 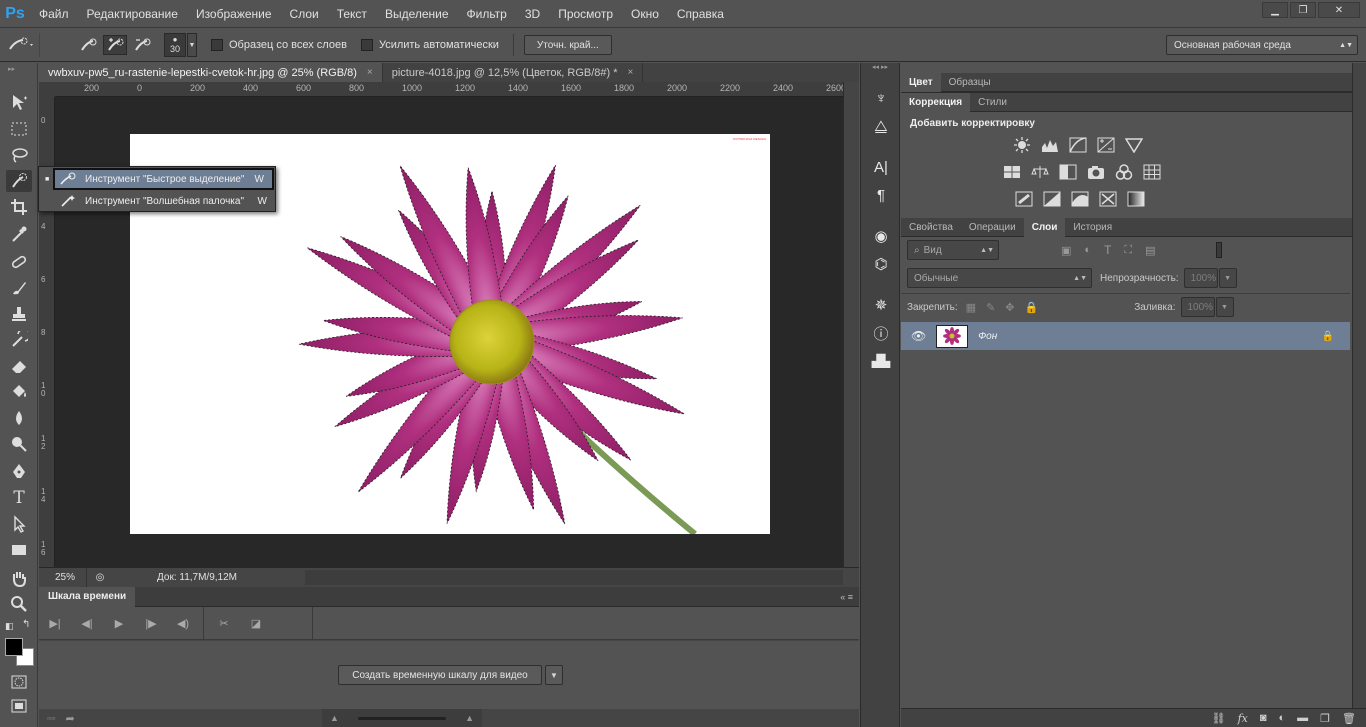 What do you see at coordinates (1125, 336) in the screenshot?
I see `layer-row-background: 👁 Фон 🔒` at bounding box center [1125, 336].